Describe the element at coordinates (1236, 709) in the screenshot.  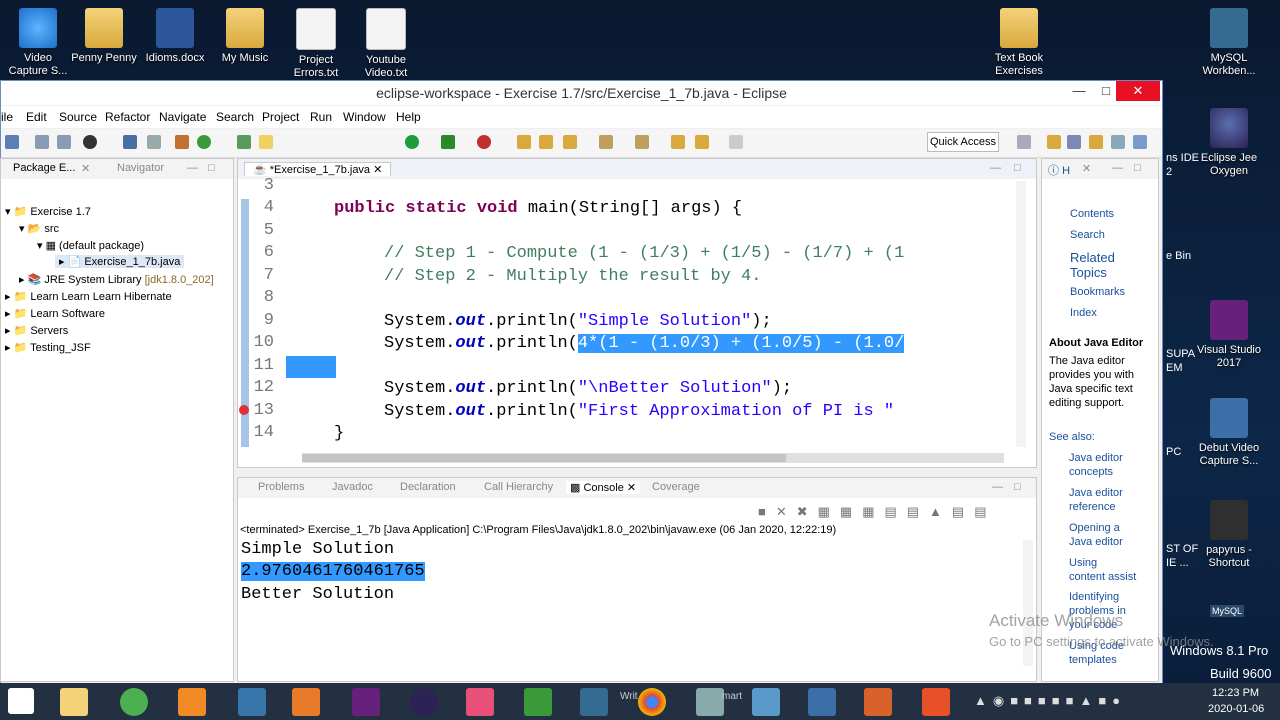
I see `clock-date: 2020-01-06` at that location.